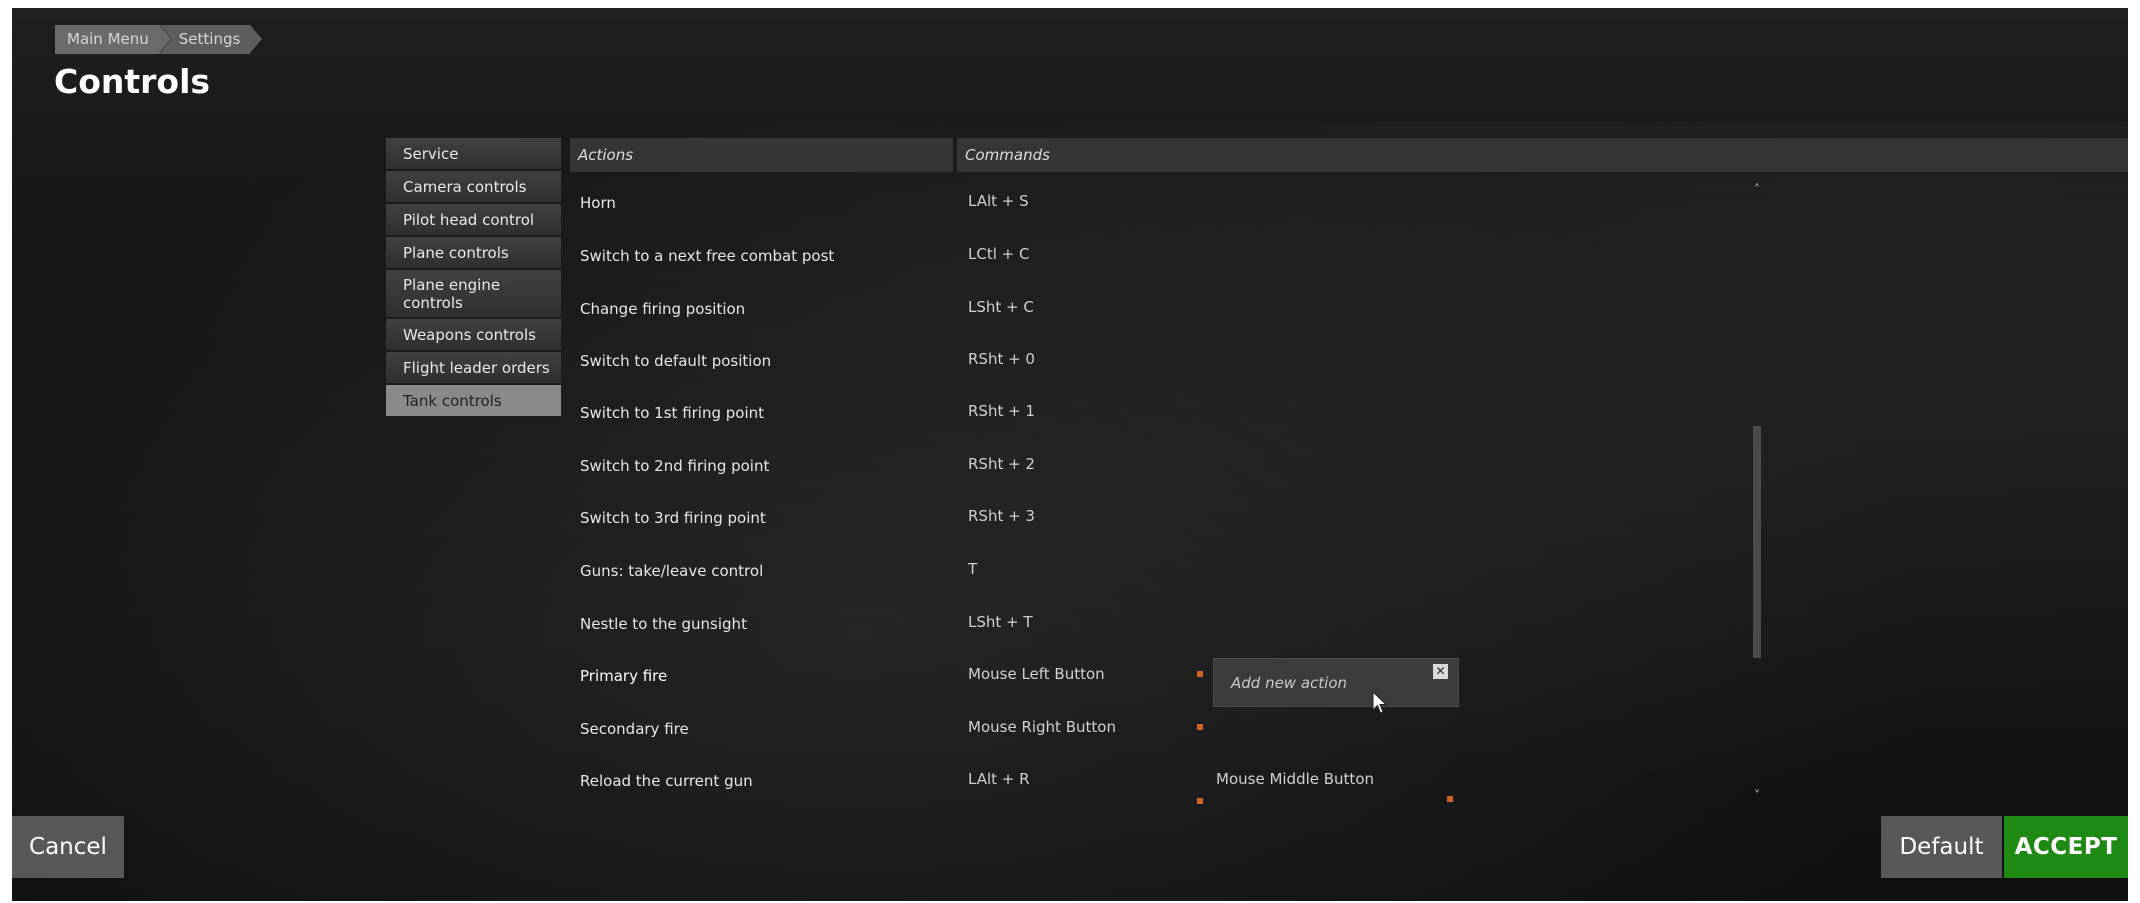 The width and height of the screenshot is (2140, 903). I want to click on add-new-action-label: Add new action, so click(1289, 683).